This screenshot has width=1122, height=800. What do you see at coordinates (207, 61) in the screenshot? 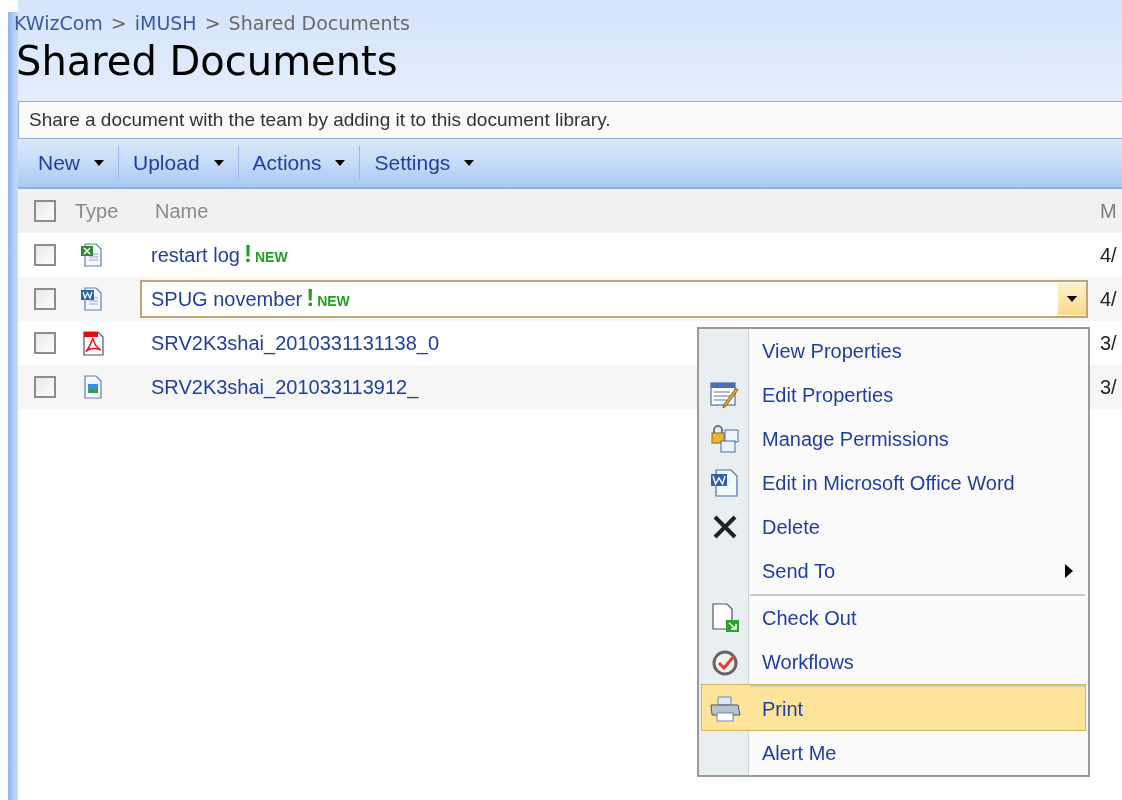
I see `page-title: Shared Documents` at bounding box center [207, 61].